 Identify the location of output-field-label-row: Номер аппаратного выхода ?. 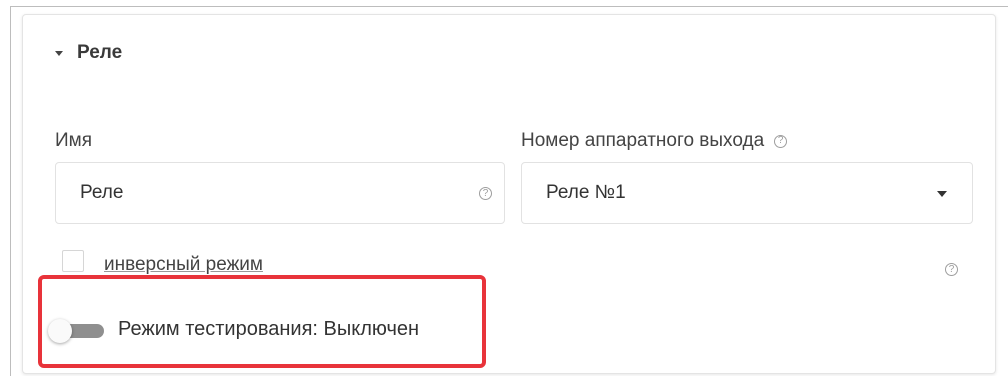
(654, 141).